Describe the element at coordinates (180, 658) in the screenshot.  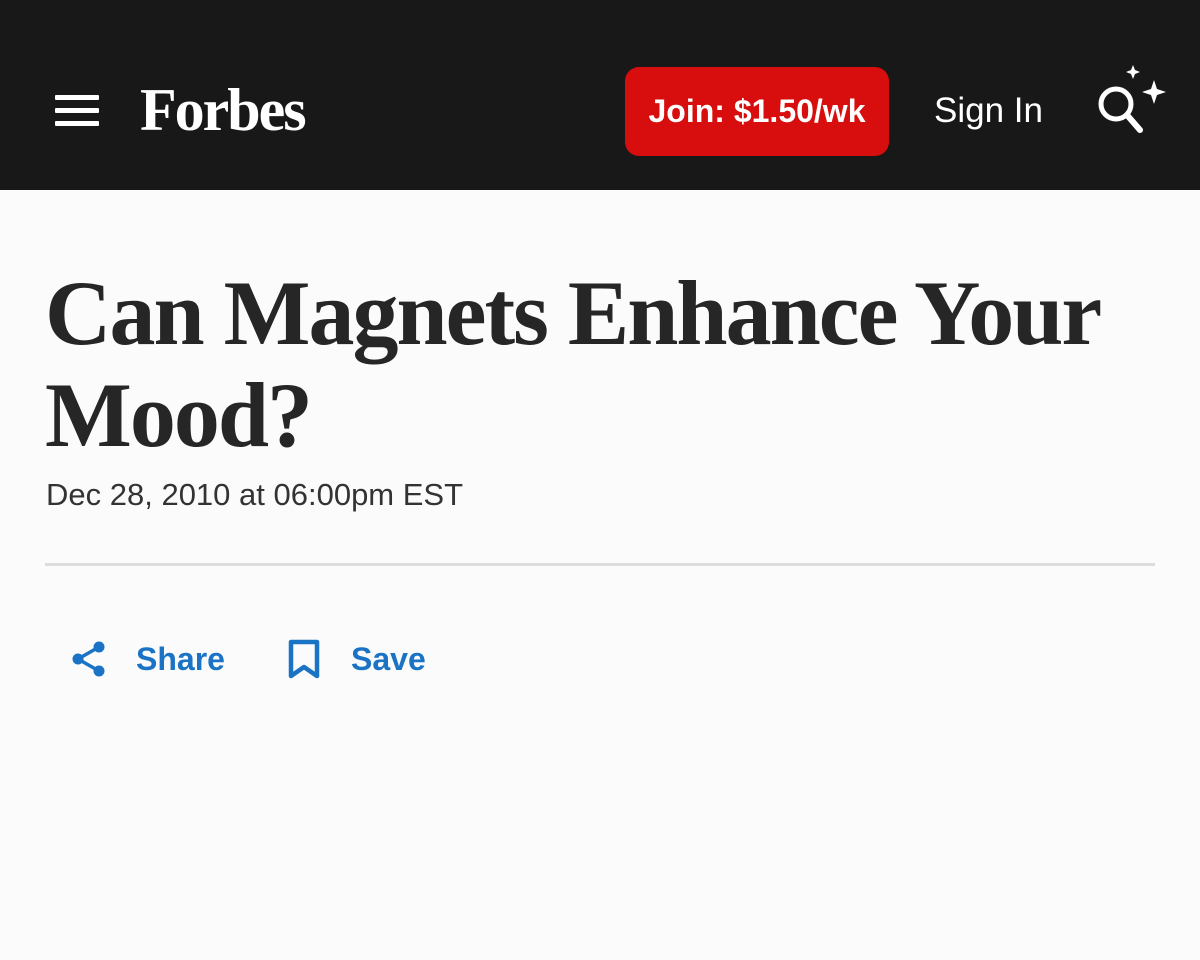
I see `share-label: Share` at that location.